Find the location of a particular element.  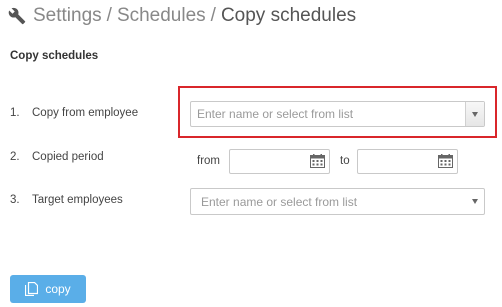

breadcrumb-settings: Settings is located at coordinates (67, 16).